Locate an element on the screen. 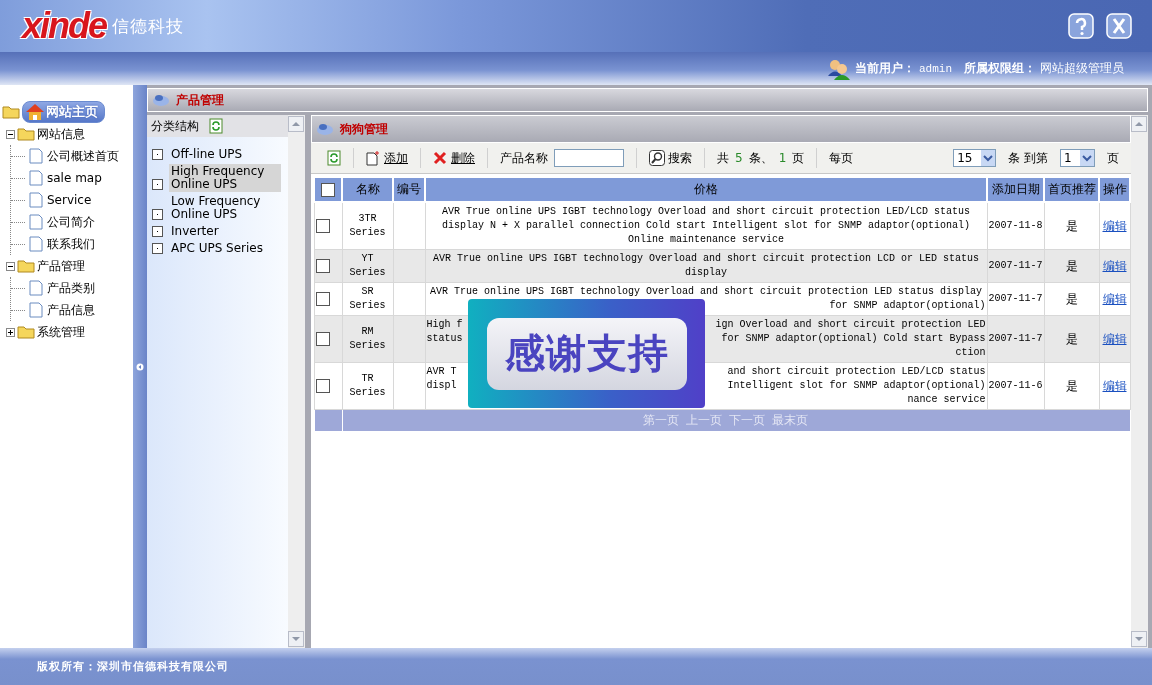 This screenshot has height=685, width=1152. category-item: High Frequency Online UPS is located at coordinates (225, 178).